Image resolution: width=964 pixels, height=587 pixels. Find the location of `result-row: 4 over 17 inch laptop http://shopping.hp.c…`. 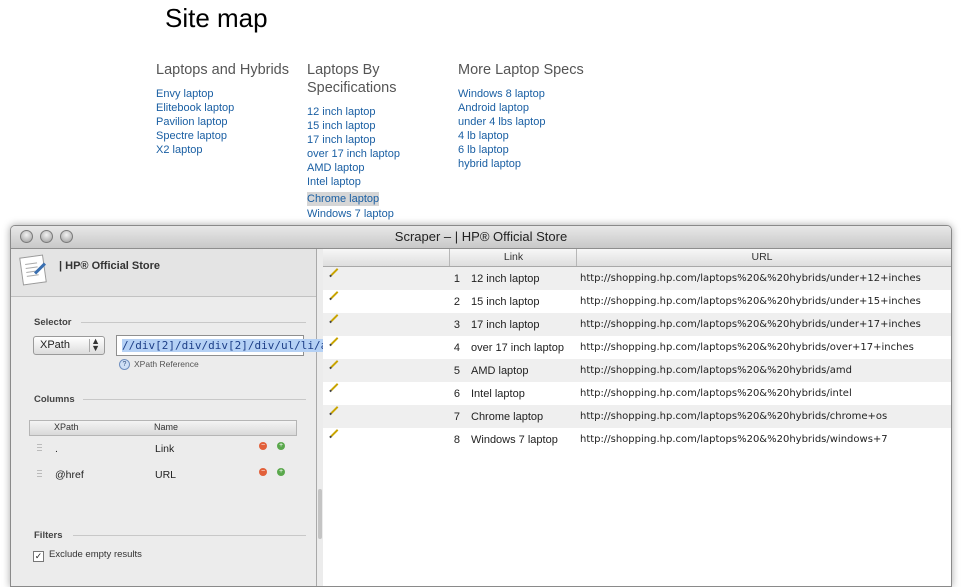

result-row: 4 over 17 inch laptop http://shopping.hp.c… is located at coordinates (637, 347).